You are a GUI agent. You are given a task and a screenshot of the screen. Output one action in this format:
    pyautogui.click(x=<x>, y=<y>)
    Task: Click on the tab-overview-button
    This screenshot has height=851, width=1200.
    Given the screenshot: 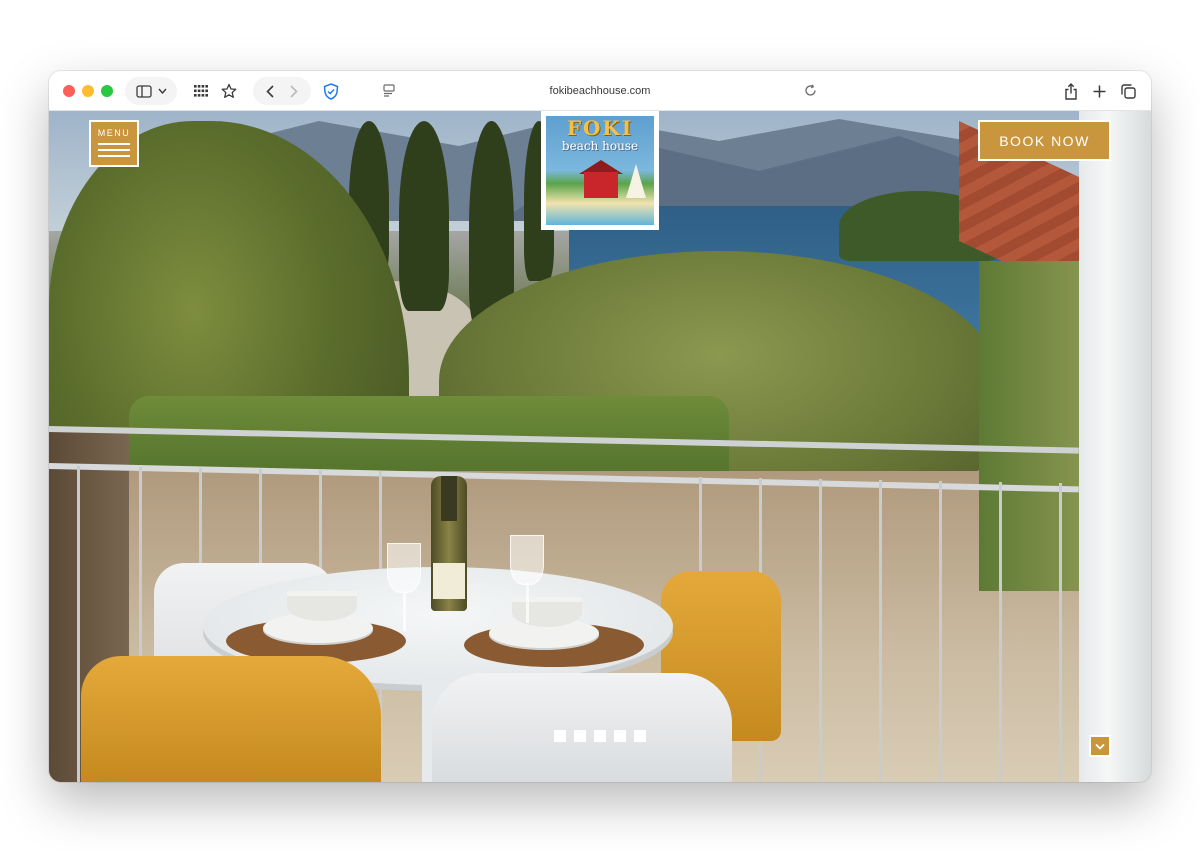 What is the action you would take?
    pyautogui.click(x=1128, y=91)
    